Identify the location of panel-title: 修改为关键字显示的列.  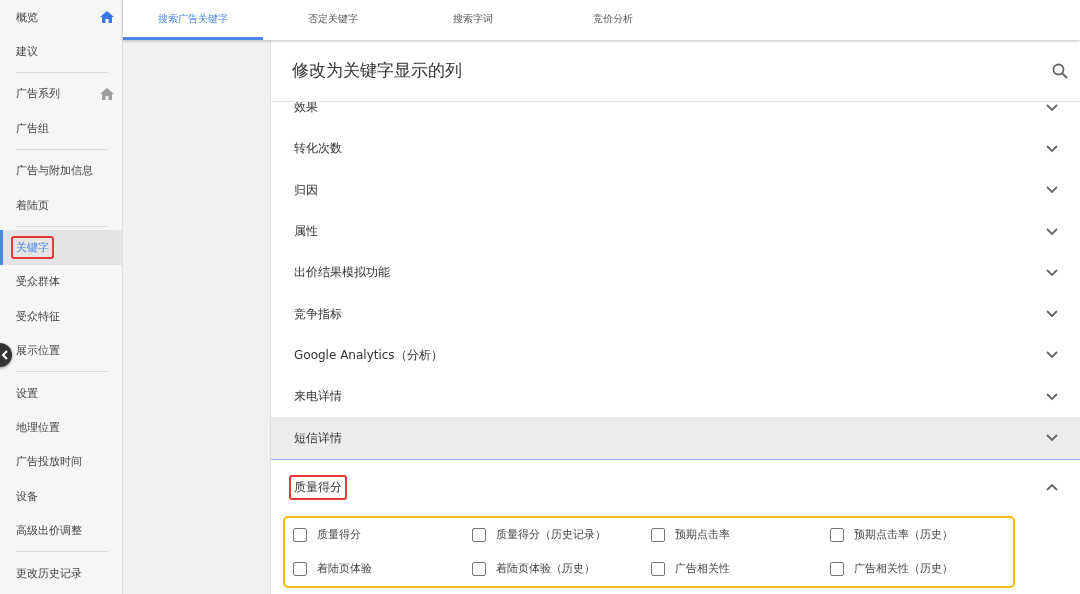
(377, 70).